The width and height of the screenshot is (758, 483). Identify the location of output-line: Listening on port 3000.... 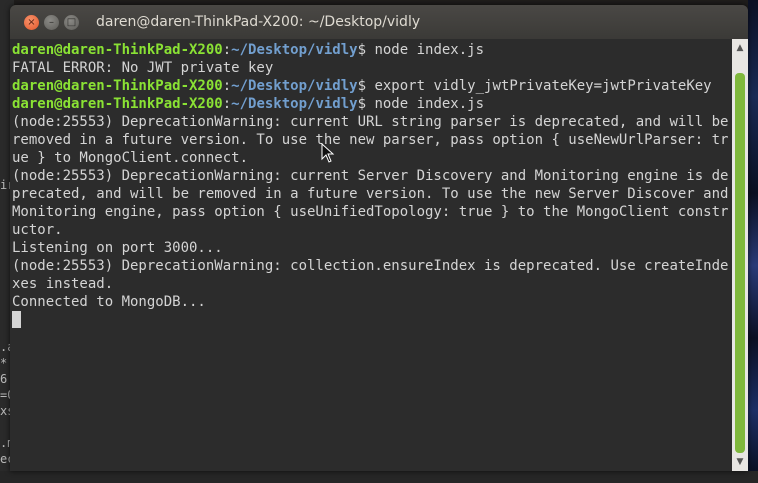
(117, 248).